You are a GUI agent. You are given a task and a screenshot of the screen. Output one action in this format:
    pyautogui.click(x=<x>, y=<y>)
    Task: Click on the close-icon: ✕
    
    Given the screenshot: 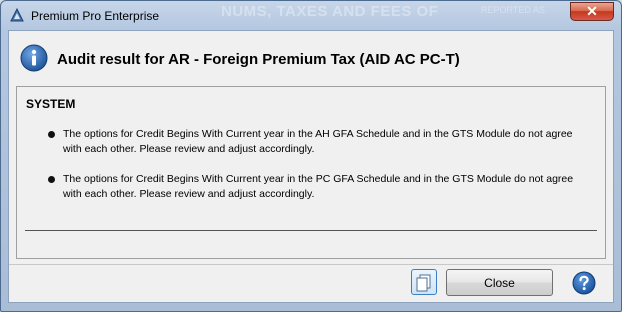 What is the action you would take?
    pyautogui.click(x=592, y=11)
    